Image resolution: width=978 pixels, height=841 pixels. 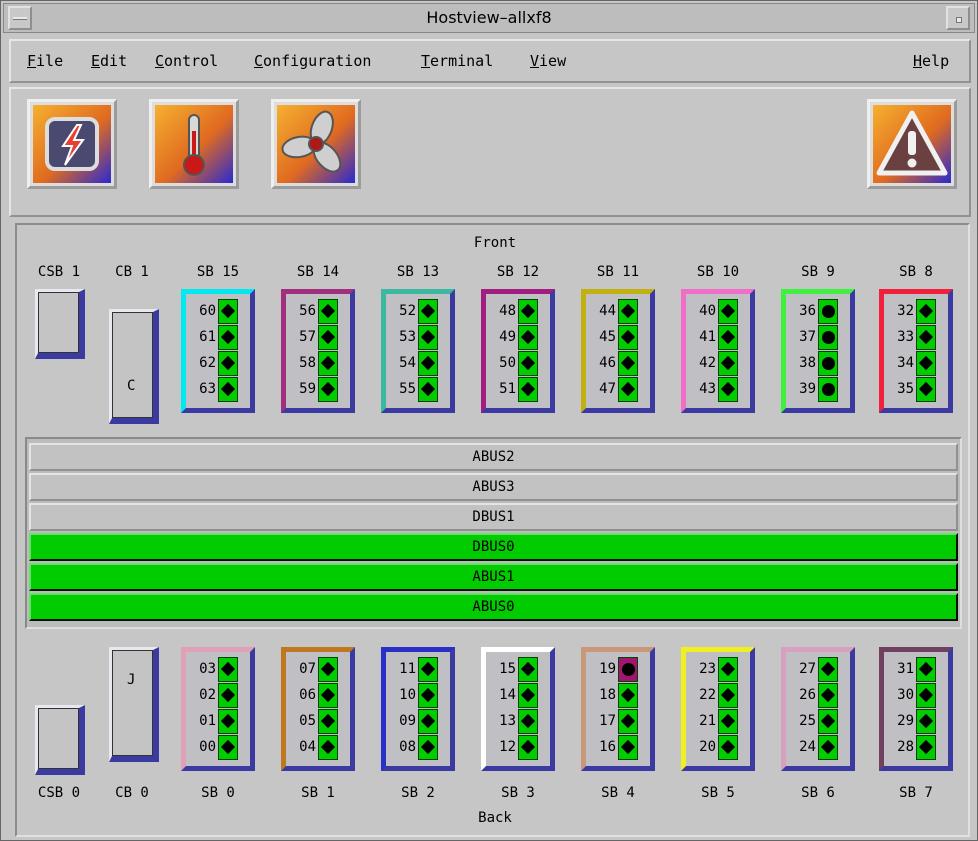 I want to click on system-board: 31 30 29 28, so click(x=916, y=709).